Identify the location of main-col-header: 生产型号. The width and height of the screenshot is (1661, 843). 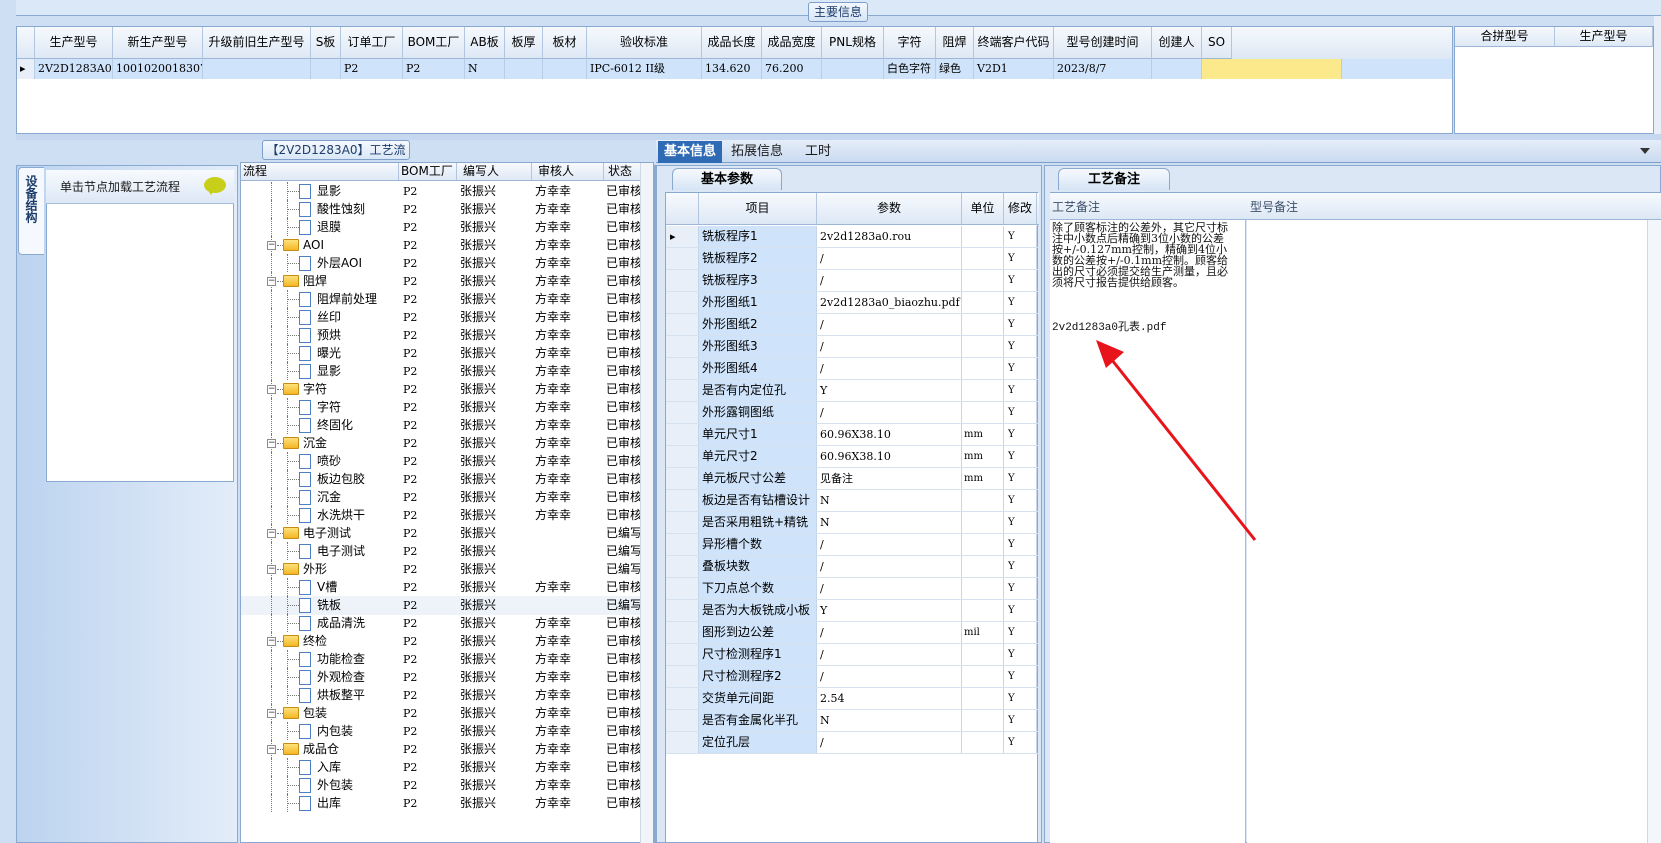
(74, 43).